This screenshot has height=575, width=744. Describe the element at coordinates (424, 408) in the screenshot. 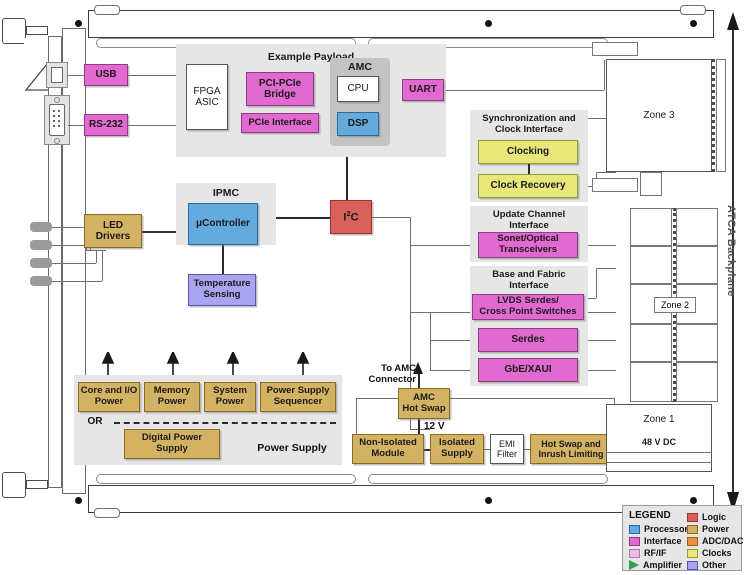

I see `amchs-line2: Hot Swap` at that location.